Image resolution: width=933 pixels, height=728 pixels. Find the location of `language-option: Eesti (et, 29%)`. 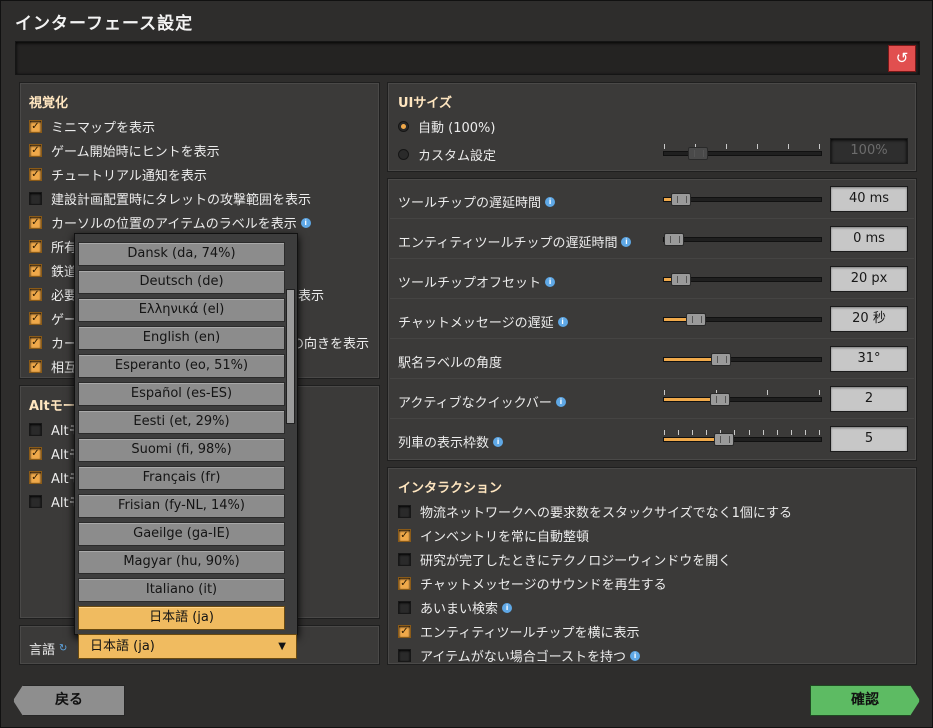

language-option: Eesti (et, 29%) is located at coordinates (181, 422).